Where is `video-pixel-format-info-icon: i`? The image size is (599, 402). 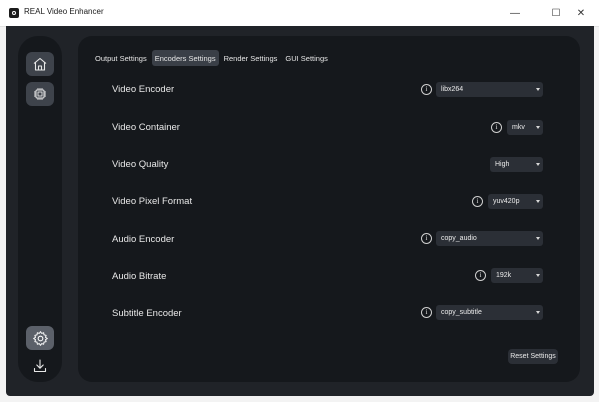
video-pixel-format-info-icon: i is located at coordinates (477, 201).